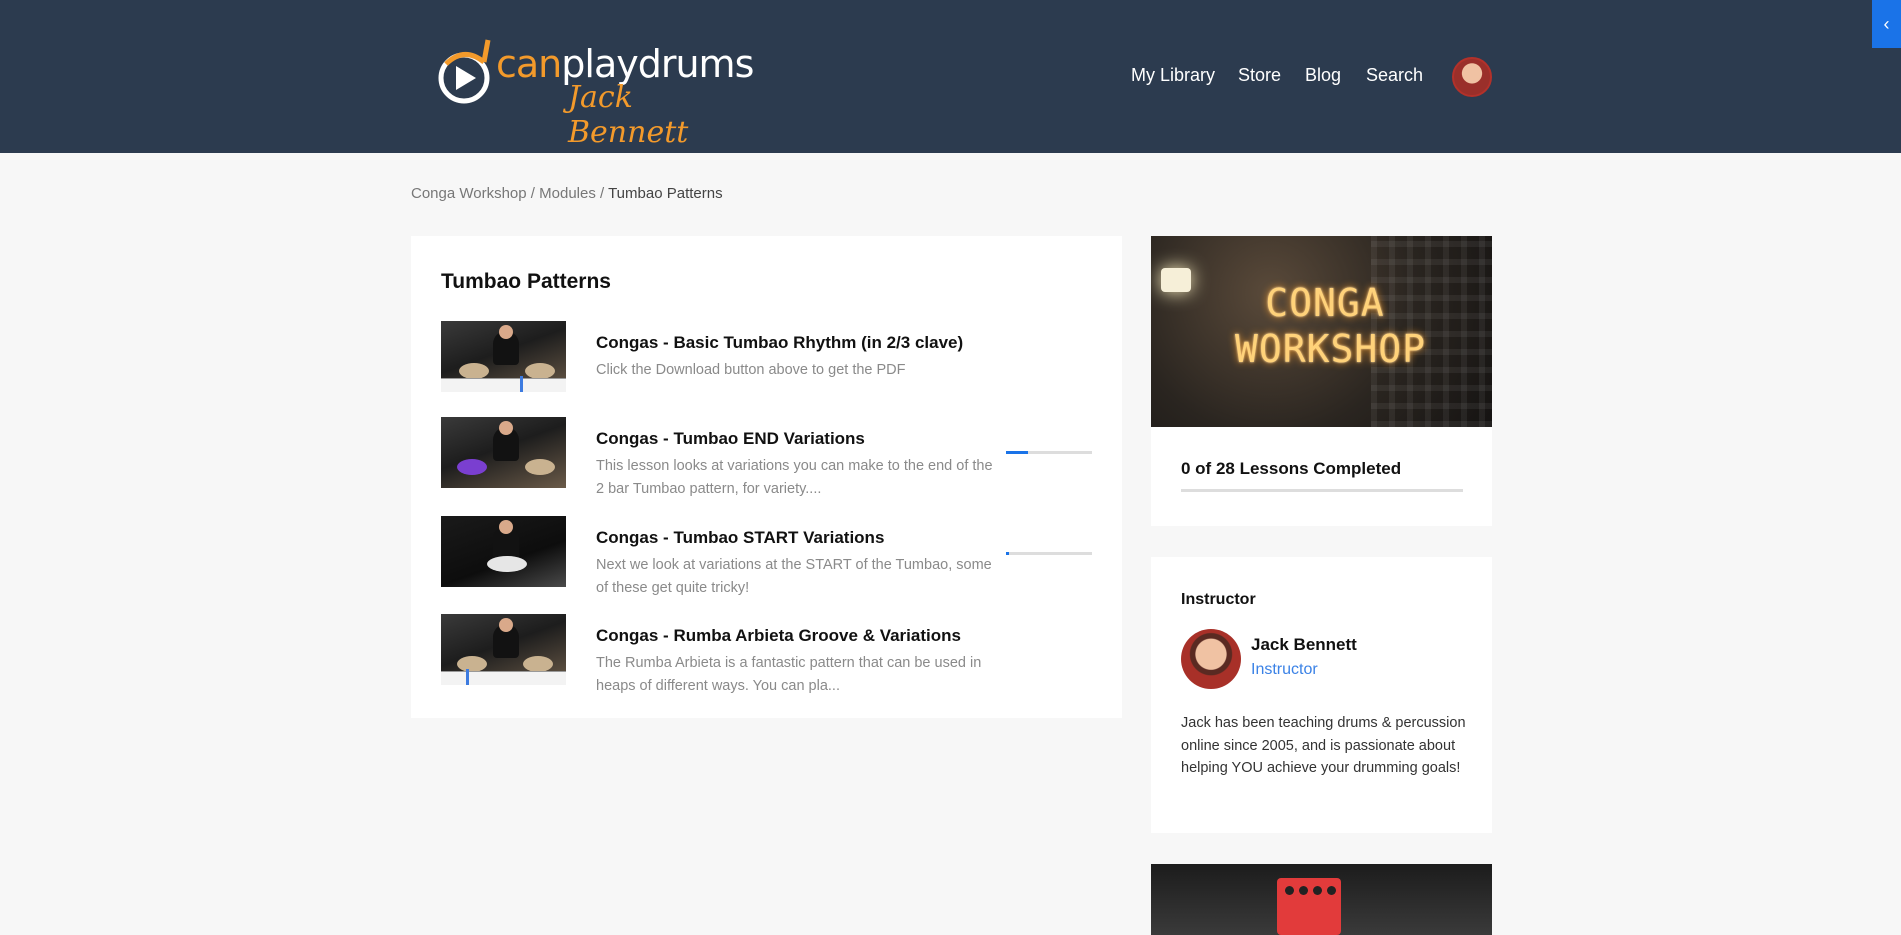  I want to click on lesson-title: Congas - Tumbao END Variations, so click(730, 439).